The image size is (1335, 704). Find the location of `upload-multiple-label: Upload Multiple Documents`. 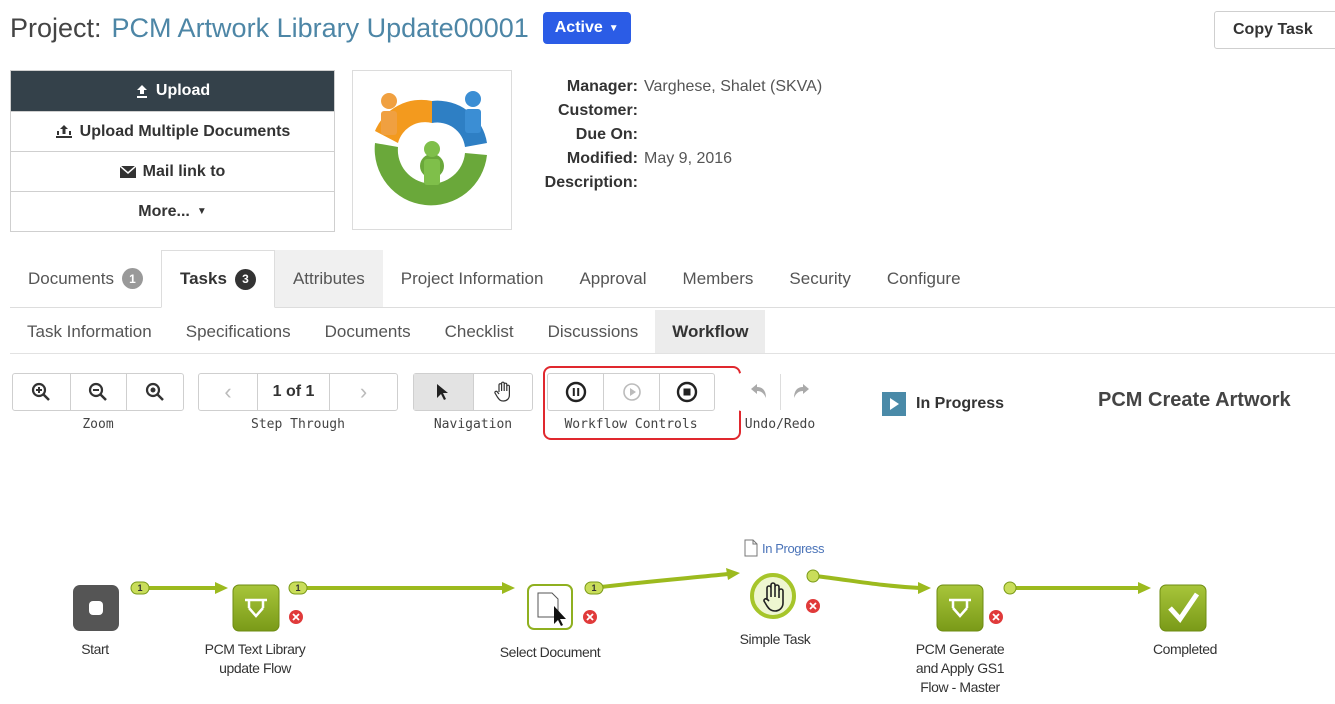

upload-multiple-label: Upload Multiple Documents is located at coordinates (185, 131).